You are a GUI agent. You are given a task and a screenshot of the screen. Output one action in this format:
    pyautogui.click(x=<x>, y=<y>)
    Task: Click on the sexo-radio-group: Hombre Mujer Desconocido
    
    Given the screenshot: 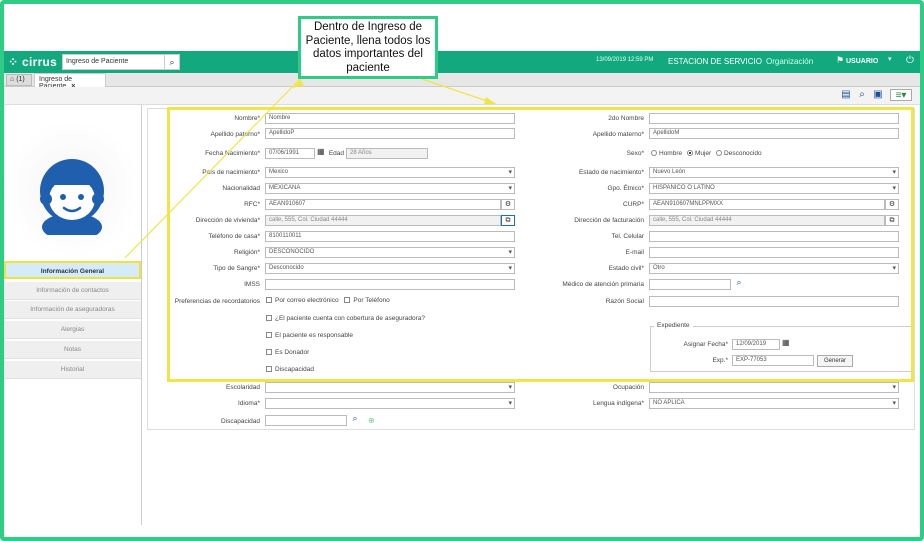 What is the action you would take?
    pyautogui.click(x=705, y=153)
    